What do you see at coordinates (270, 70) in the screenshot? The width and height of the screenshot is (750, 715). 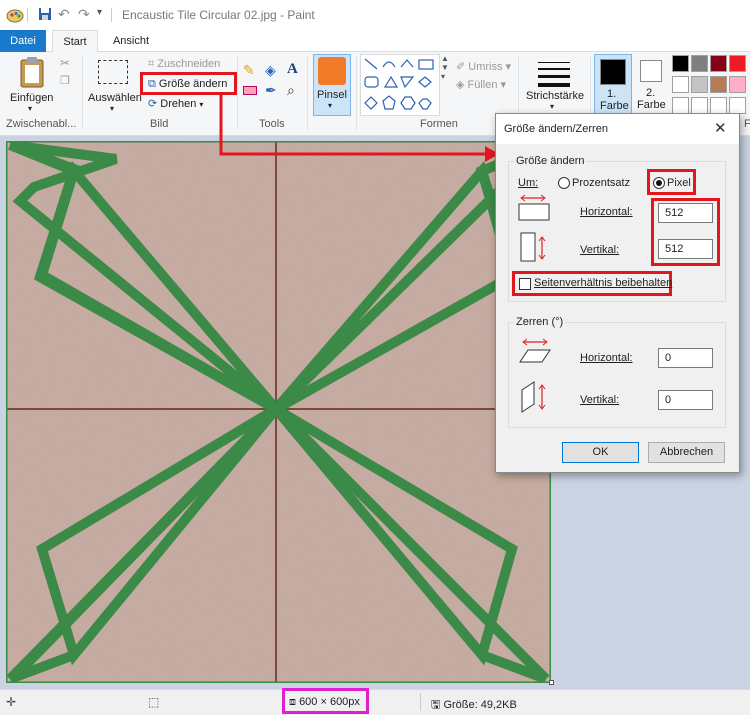 I see `fill-bucket-icon: ◈` at bounding box center [270, 70].